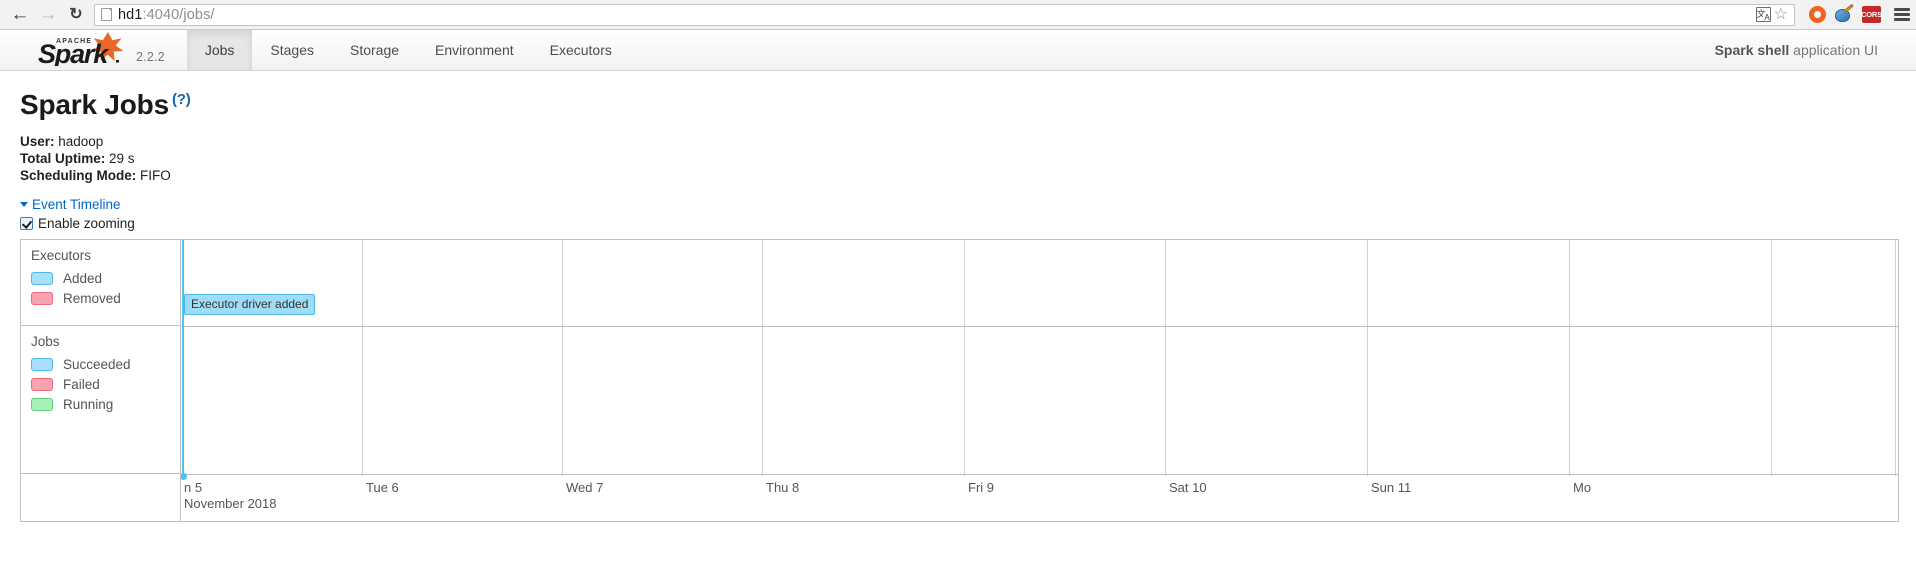  Describe the element at coordinates (78, 175) in the screenshot. I see `summary-scheduling-mode-label: Scheduling Mode:` at that location.